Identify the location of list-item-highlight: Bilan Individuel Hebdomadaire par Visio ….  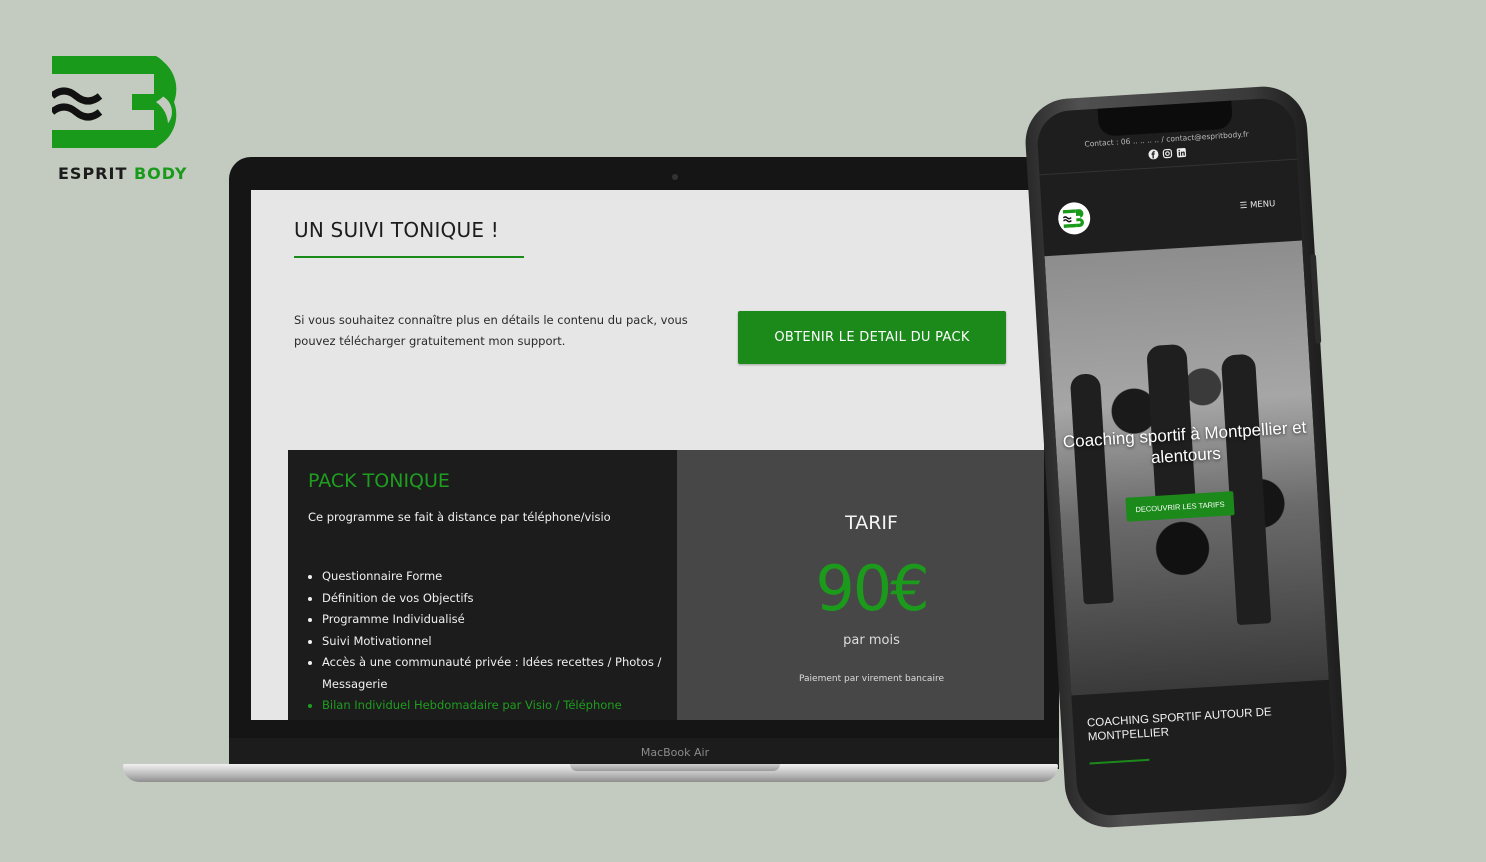
(502, 706).